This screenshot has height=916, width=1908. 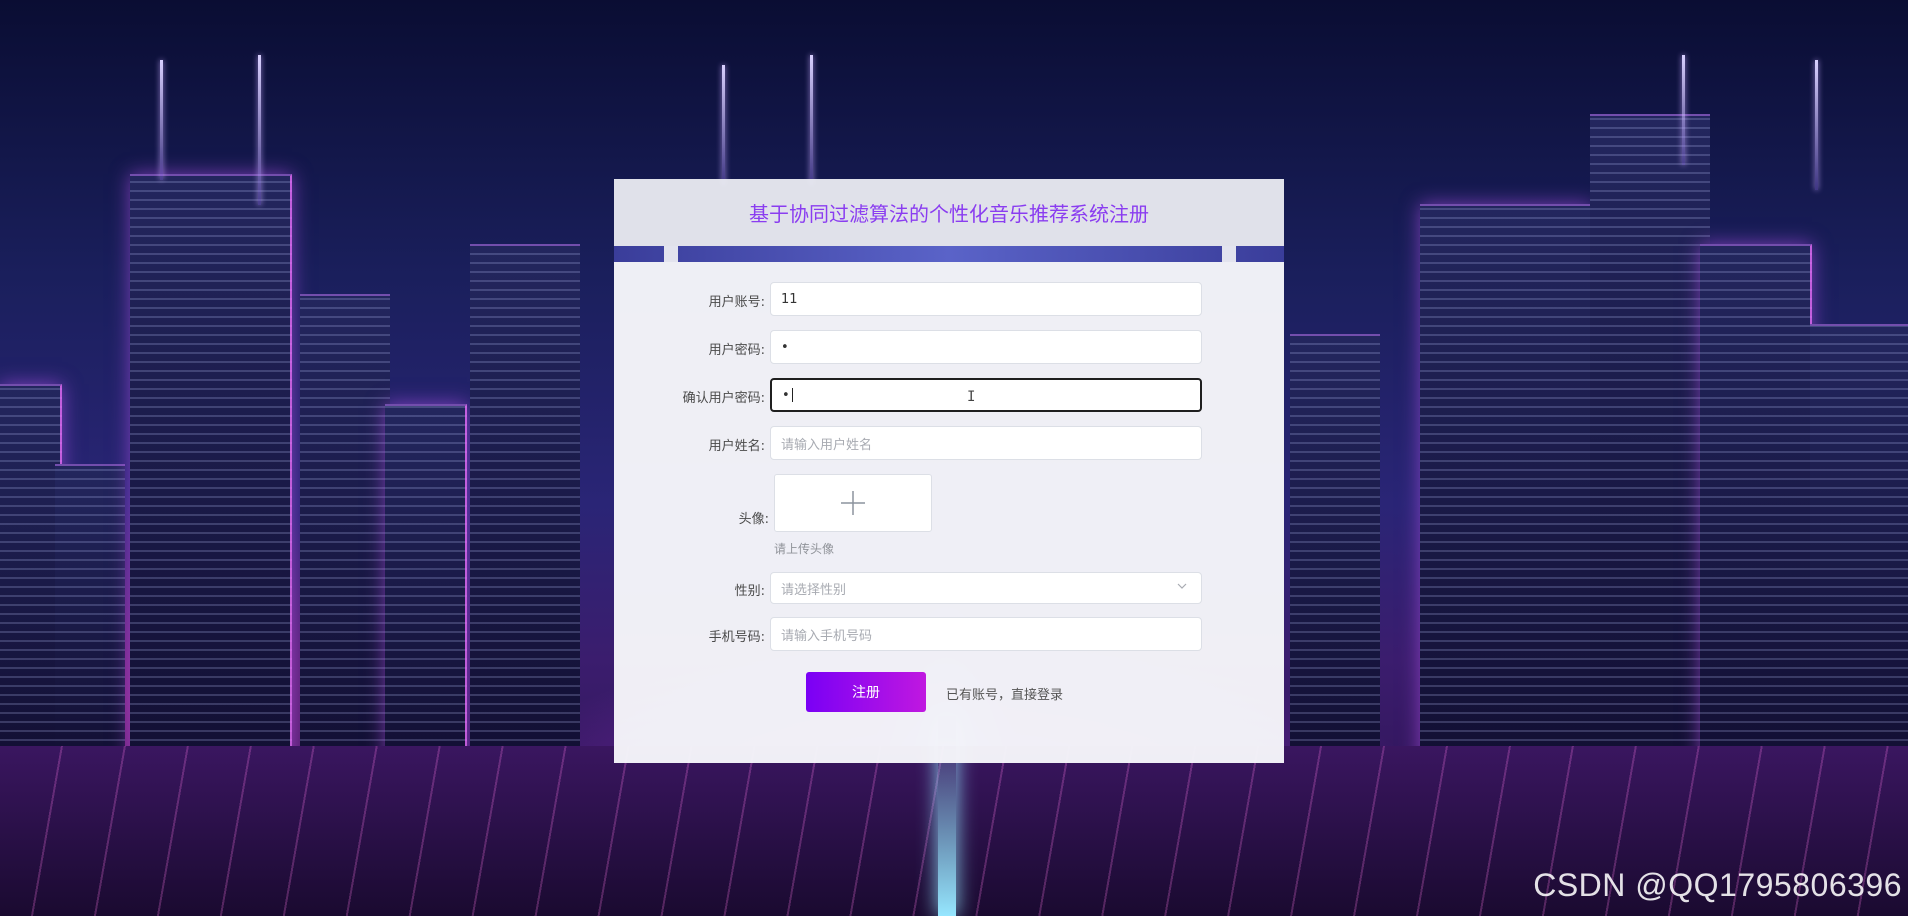 I want to click on card-divider, so click(x=949, y=254).